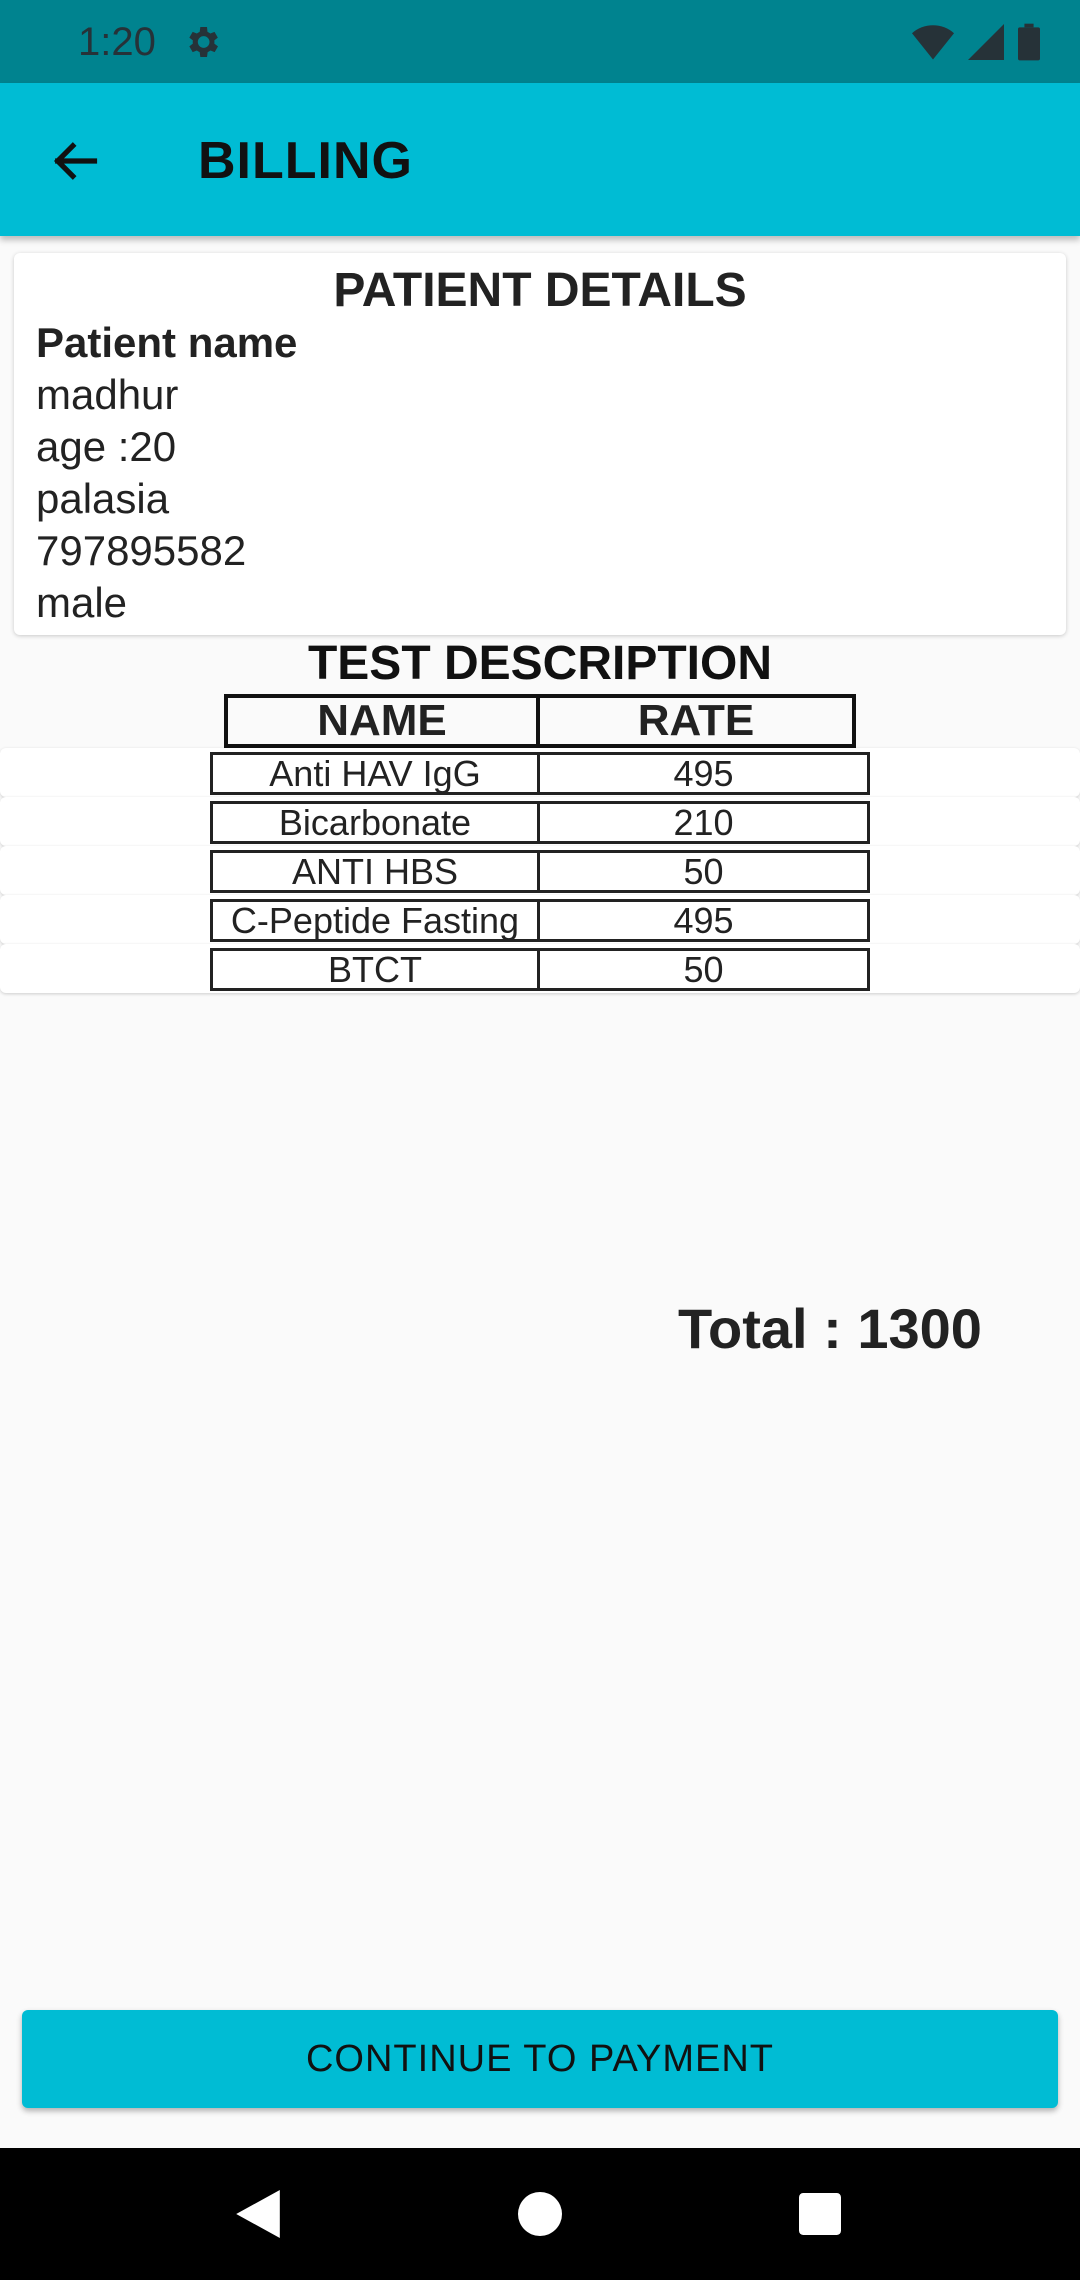 This screenshot has width=1080, height=2280. Describe the element at coordinates (203, 42) in the screenshot. I see `gear-icon` at that location.